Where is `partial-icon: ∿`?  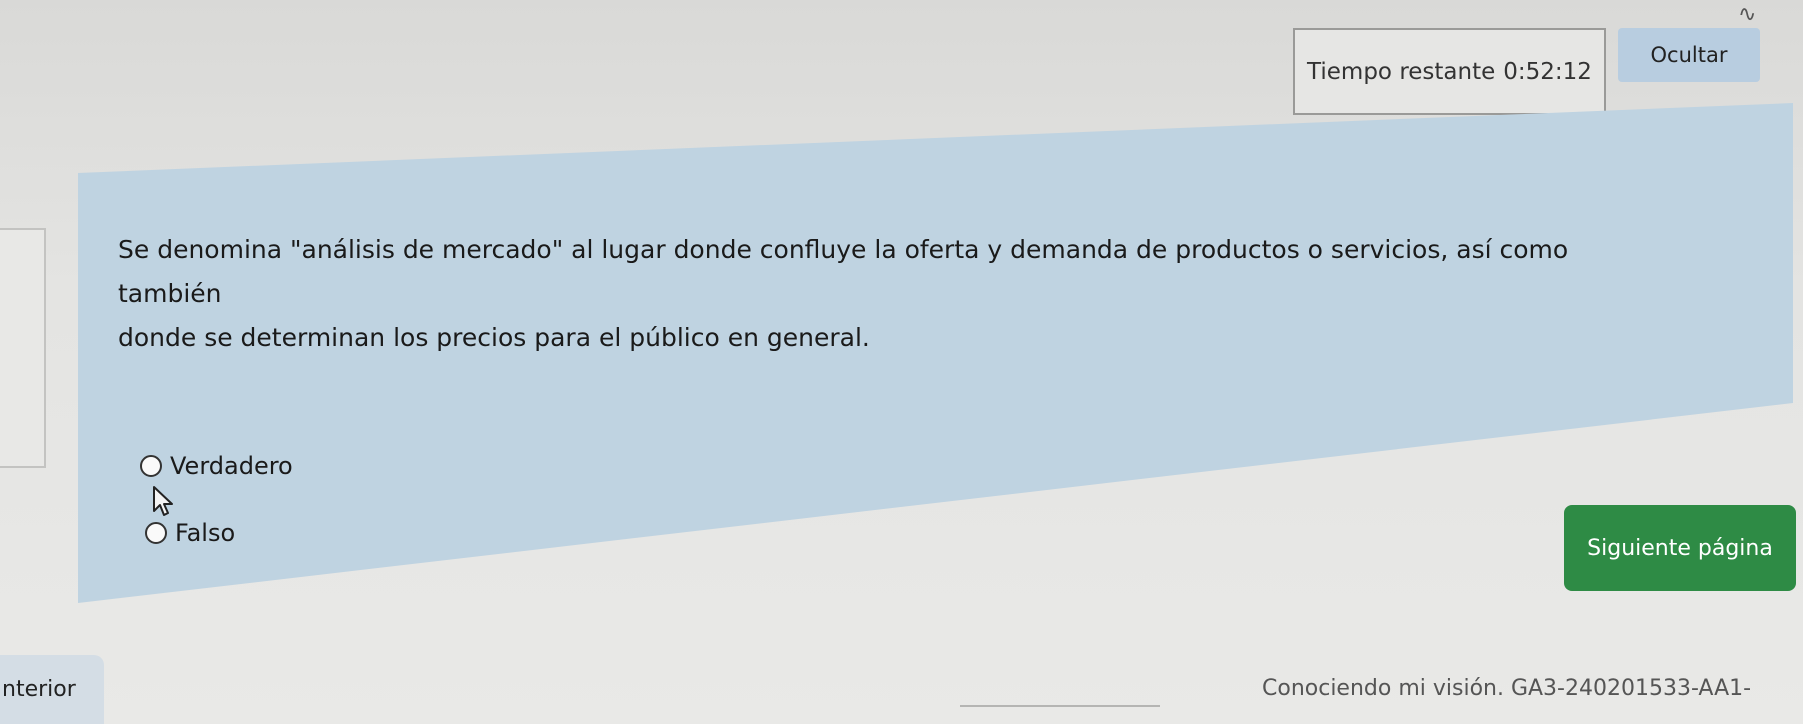
partial-icon: ∿ is located at coordinates (1747, 14).